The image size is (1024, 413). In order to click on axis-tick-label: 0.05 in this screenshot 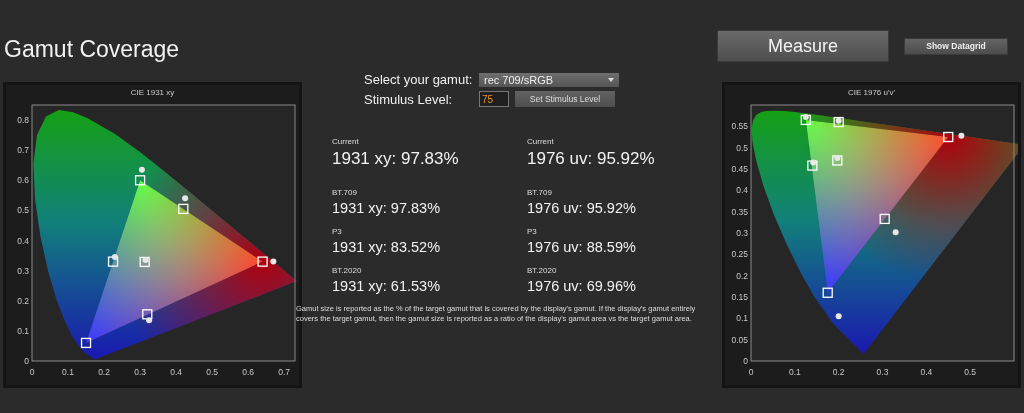, I will do `click(739, 339)`.